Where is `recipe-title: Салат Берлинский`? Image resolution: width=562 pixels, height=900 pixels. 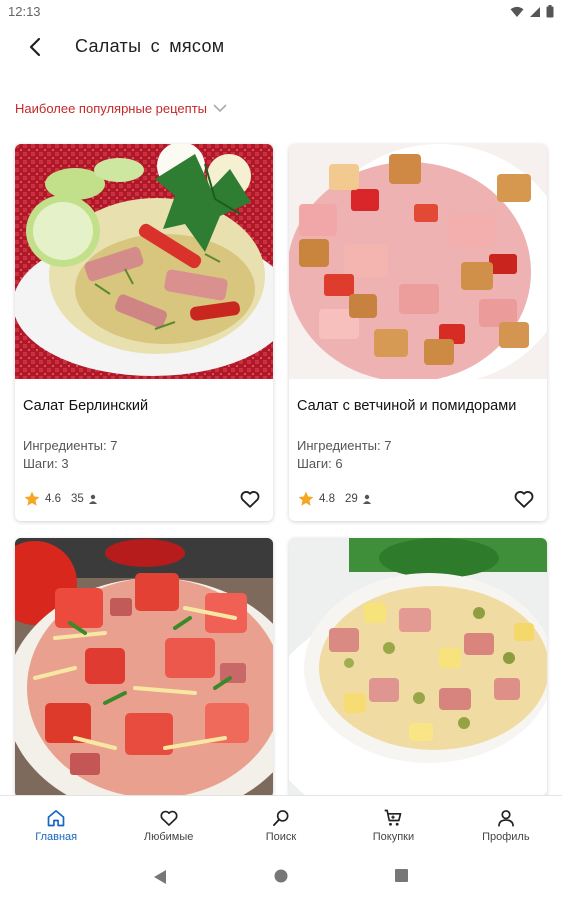 recipe-title: Салат Берлинский is located at coordinates (86, 406).